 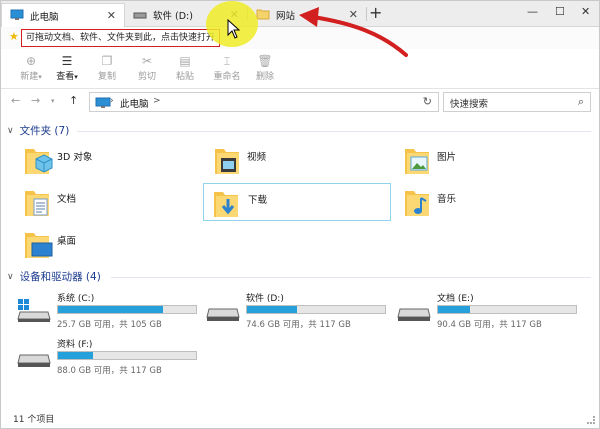 What do you see at coordinates (265, 299) in the screenshot?
I see `drive-name: 软件 (D:)` at bounding box center [265, 299].